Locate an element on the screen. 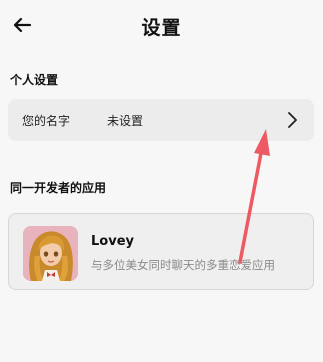 The width and height of the screenshot is (323, 362). header-bar: 设置 is located at coordinates (161, 25).